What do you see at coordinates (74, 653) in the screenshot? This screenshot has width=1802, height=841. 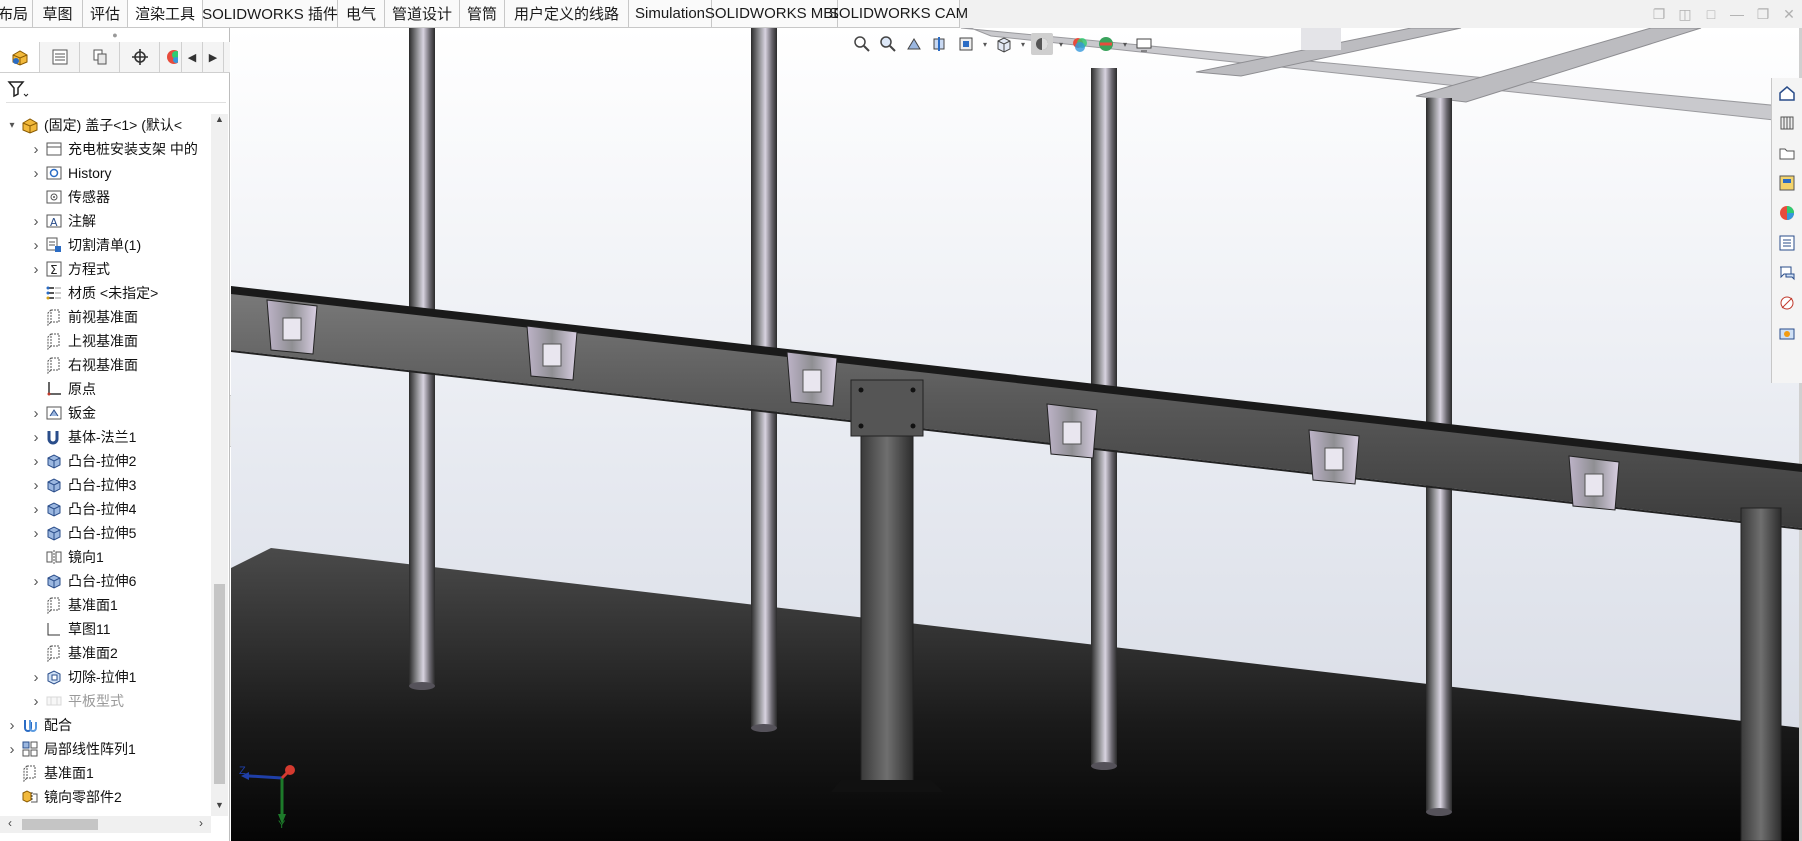 I see `tree-item-21: 基准面2` at bounding box center [74, 653].